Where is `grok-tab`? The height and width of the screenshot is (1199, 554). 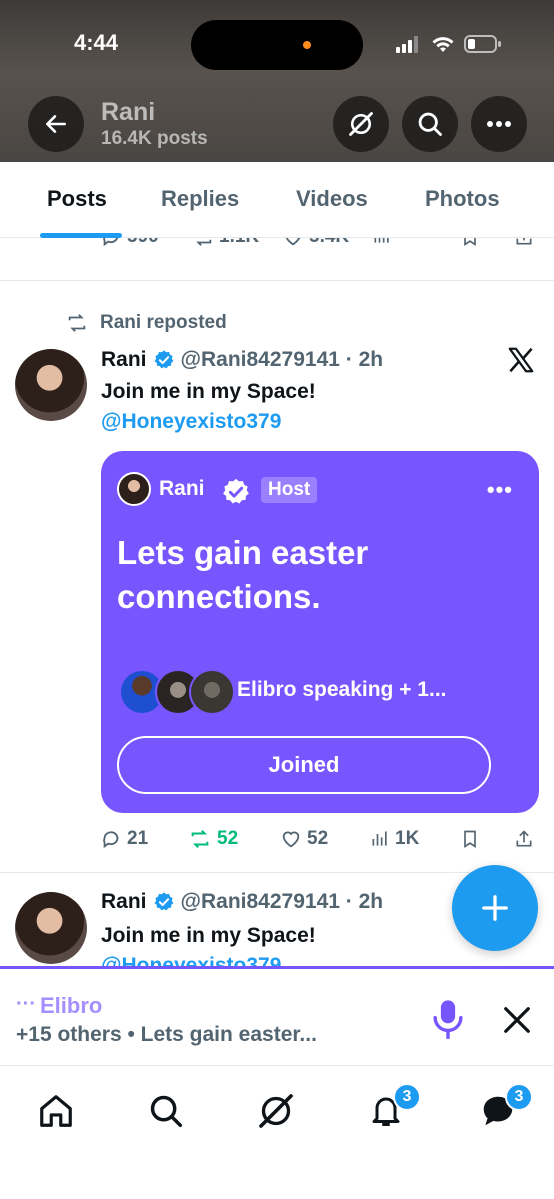 grok-tab is located at coordinates (276, 1111).